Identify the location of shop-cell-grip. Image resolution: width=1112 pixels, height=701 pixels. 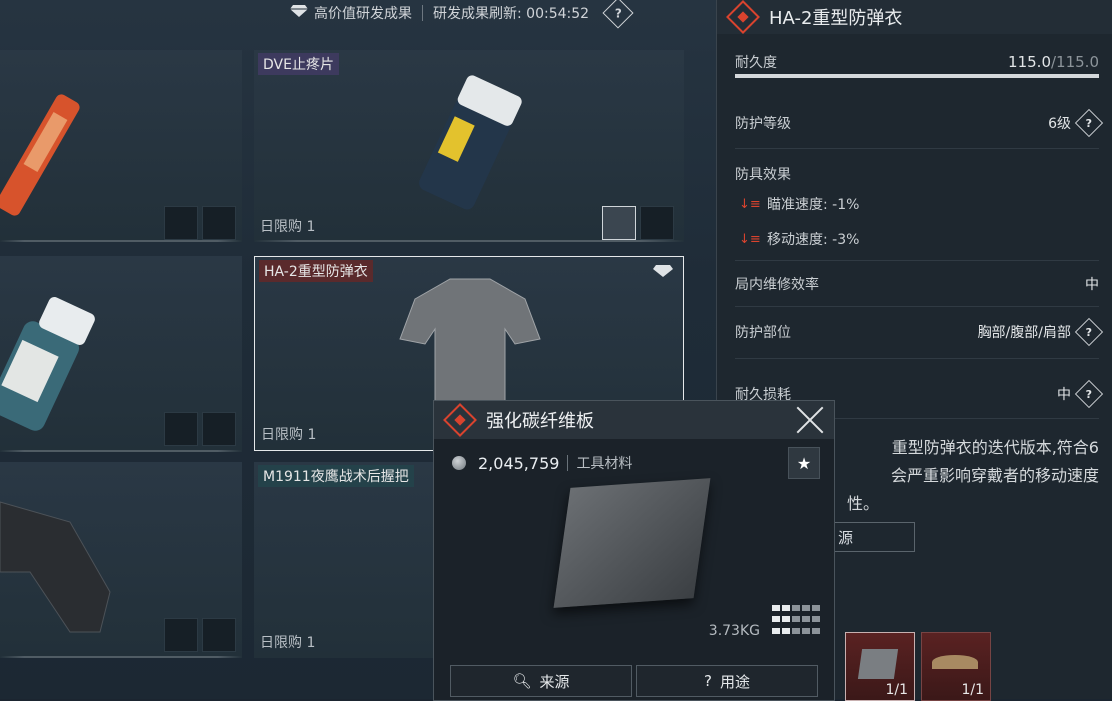
(121, 560).